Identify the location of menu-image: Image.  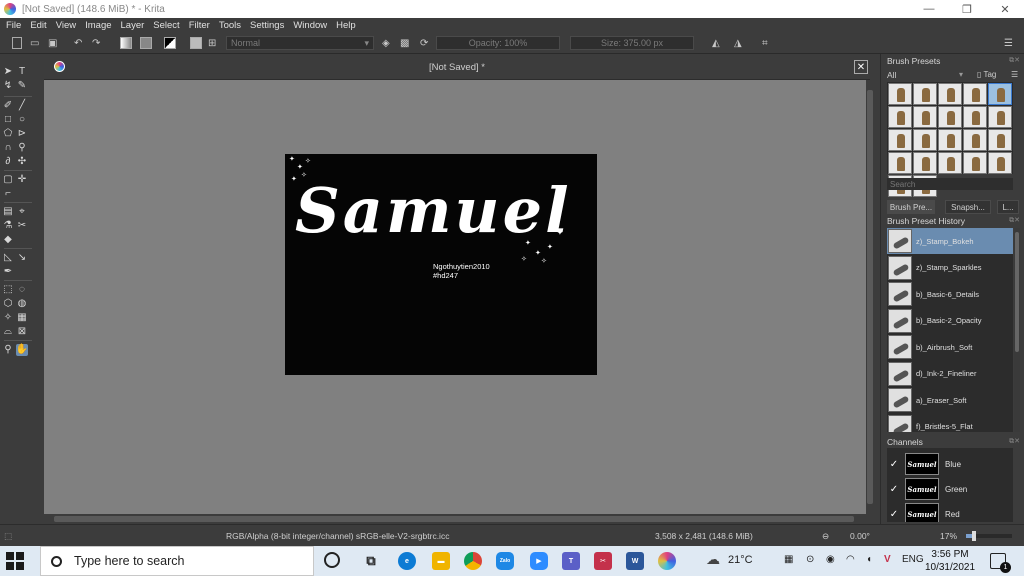
(98, 25).